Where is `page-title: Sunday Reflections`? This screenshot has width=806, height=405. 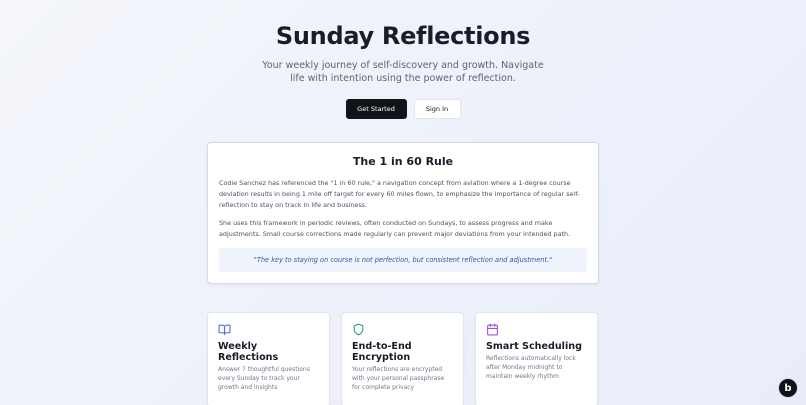 page-title: Sunday Reflections is located at coordinates (403, 36).